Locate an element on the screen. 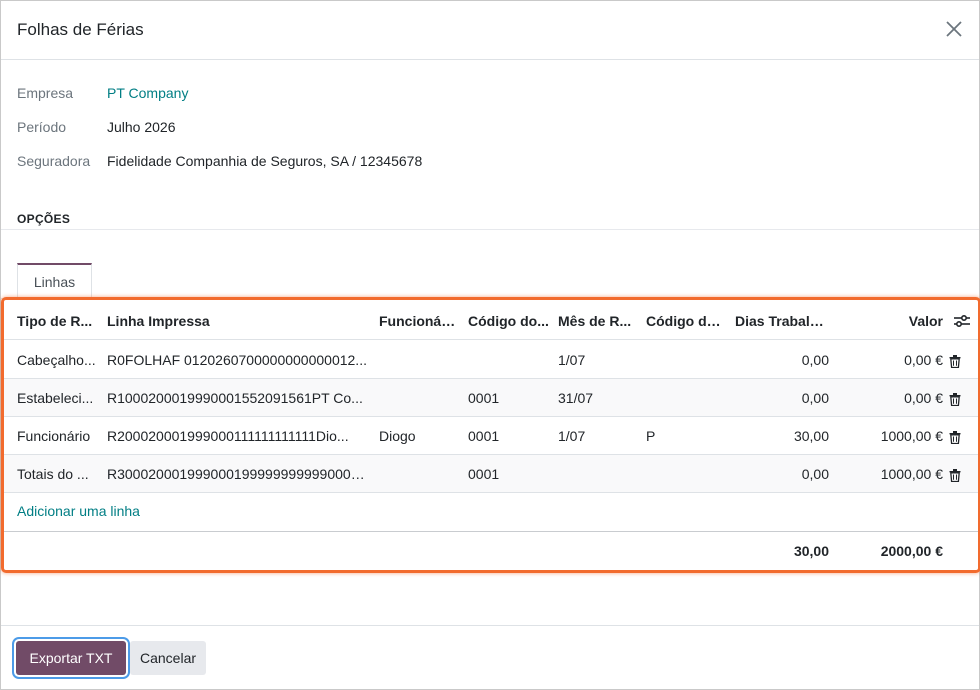 The height and width of the screenshot is (690, 980). section-title-opcoes: OPÇÕES is located at coordinates (44, 219).